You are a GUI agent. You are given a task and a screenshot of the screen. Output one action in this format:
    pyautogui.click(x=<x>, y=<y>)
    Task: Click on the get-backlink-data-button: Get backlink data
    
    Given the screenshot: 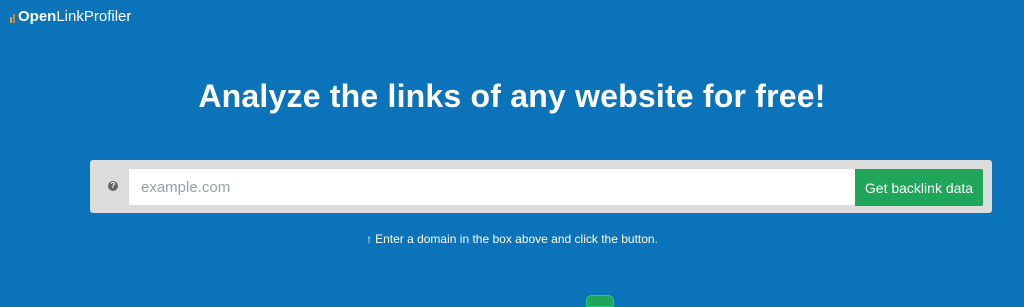 What is the action you would take?
    pyautogui.click(x=919, y=187)
    